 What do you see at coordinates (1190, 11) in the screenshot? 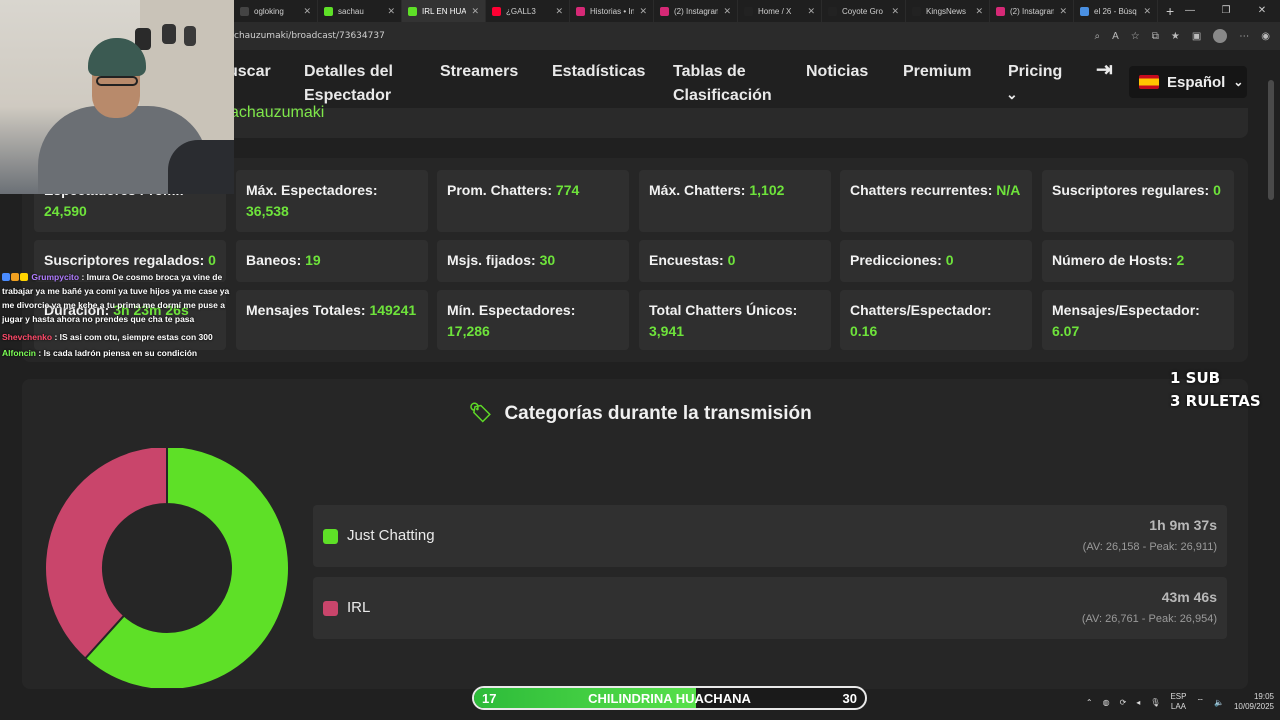
I see `minimize-icon: —` at bounding box center [1190, 11].